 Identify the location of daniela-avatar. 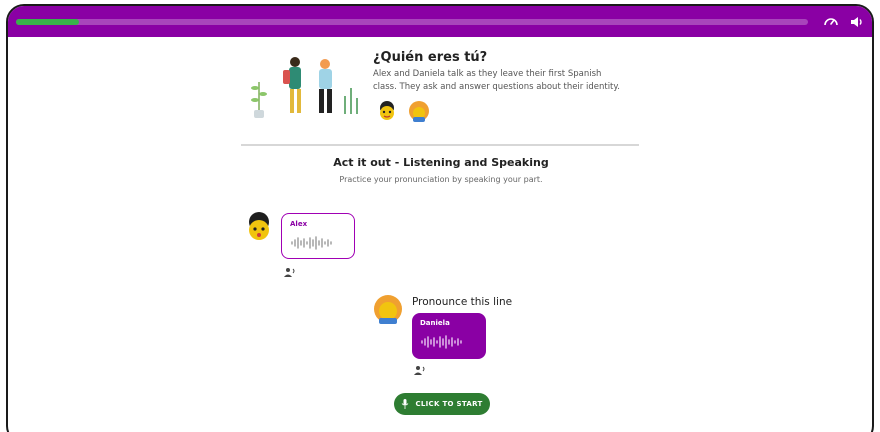
(388, 309).